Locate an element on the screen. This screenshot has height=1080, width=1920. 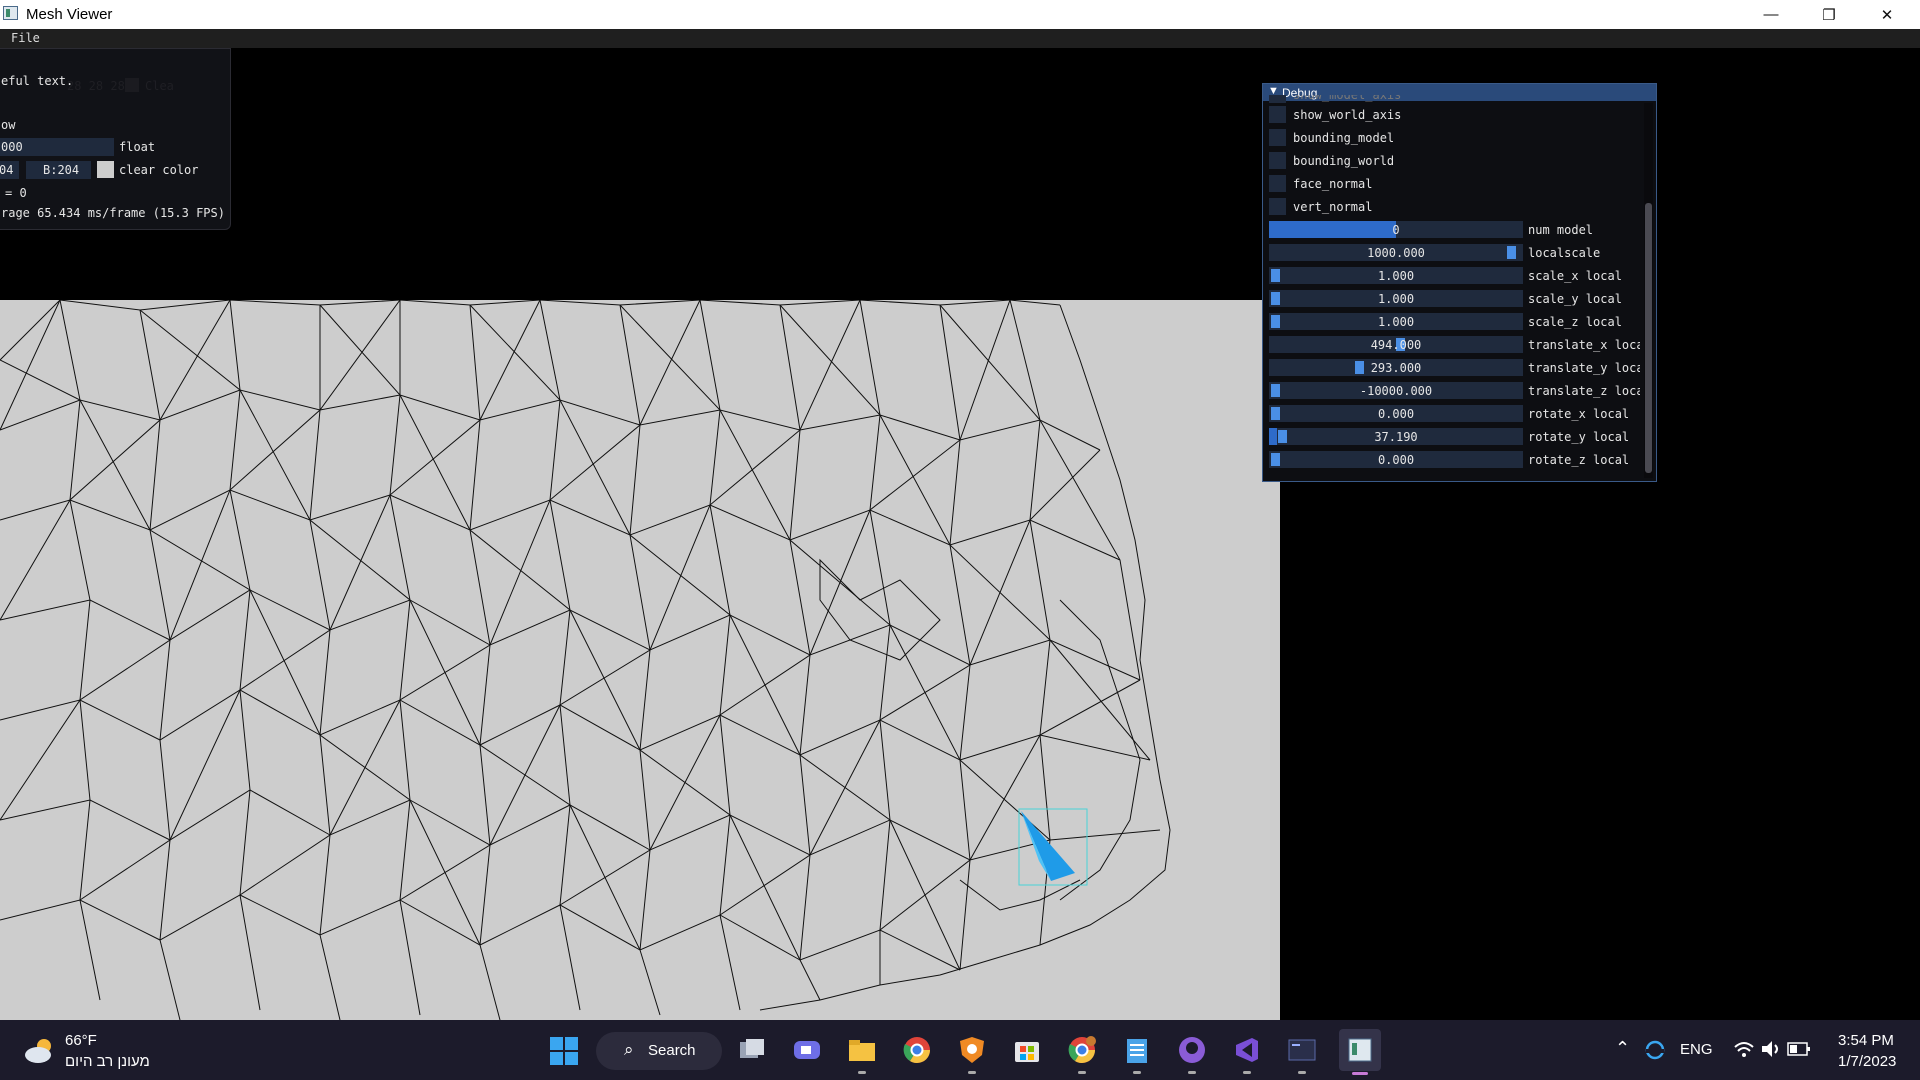
faded-clear-label: Clea is located at coordinates (159, 86).